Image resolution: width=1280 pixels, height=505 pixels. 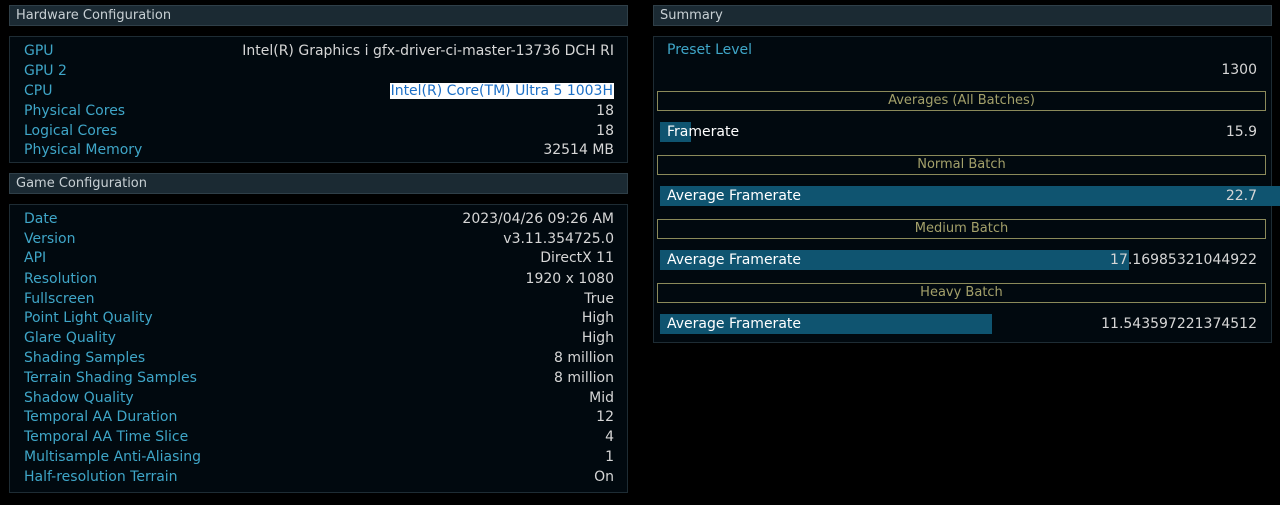 What do you see at coordinates (319, 437) in the screenshot?
I see `kv-row-temporal-aa-time-slice: Temporal AA Time Slice 4` at bounding box center [319, 437].